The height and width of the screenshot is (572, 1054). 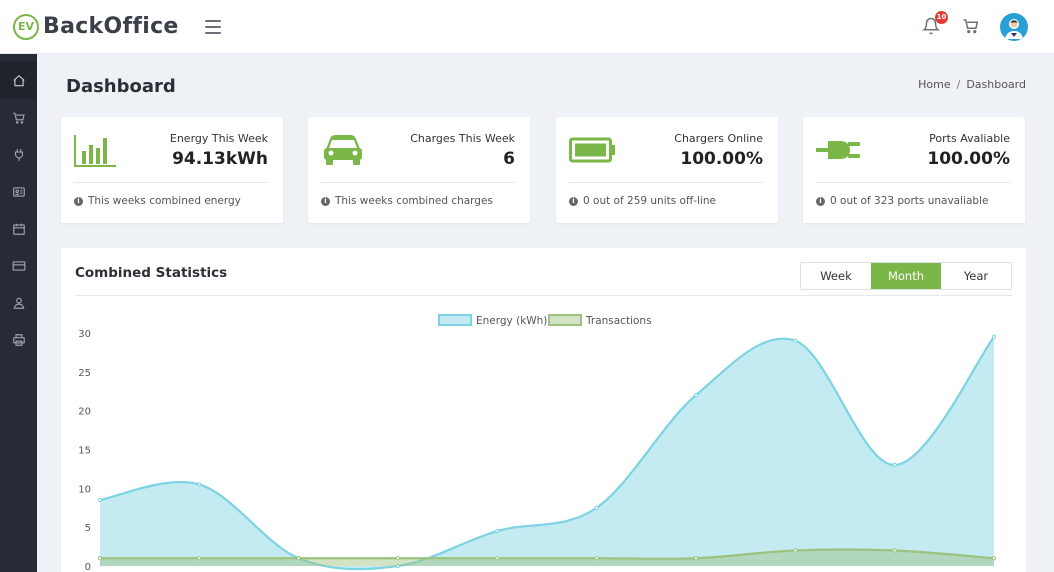 I want to click on card-label: Energy This Week, so click(x=218, y=138).